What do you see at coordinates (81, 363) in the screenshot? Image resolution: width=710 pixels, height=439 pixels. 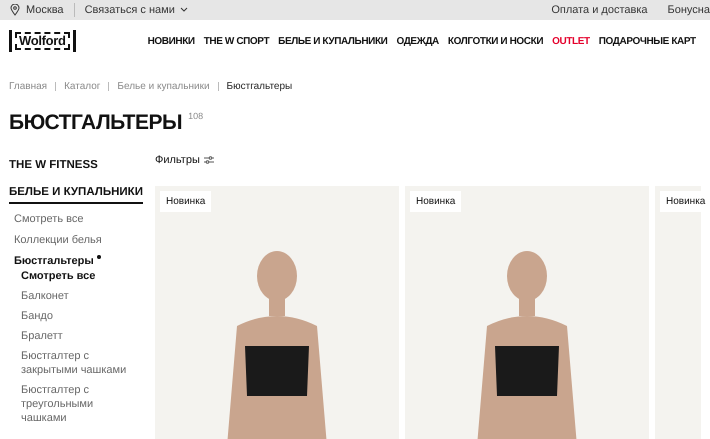 I see `subcategory-link: Бюстгалтер с закрытыми чашками` at bounding box center [81, 363].